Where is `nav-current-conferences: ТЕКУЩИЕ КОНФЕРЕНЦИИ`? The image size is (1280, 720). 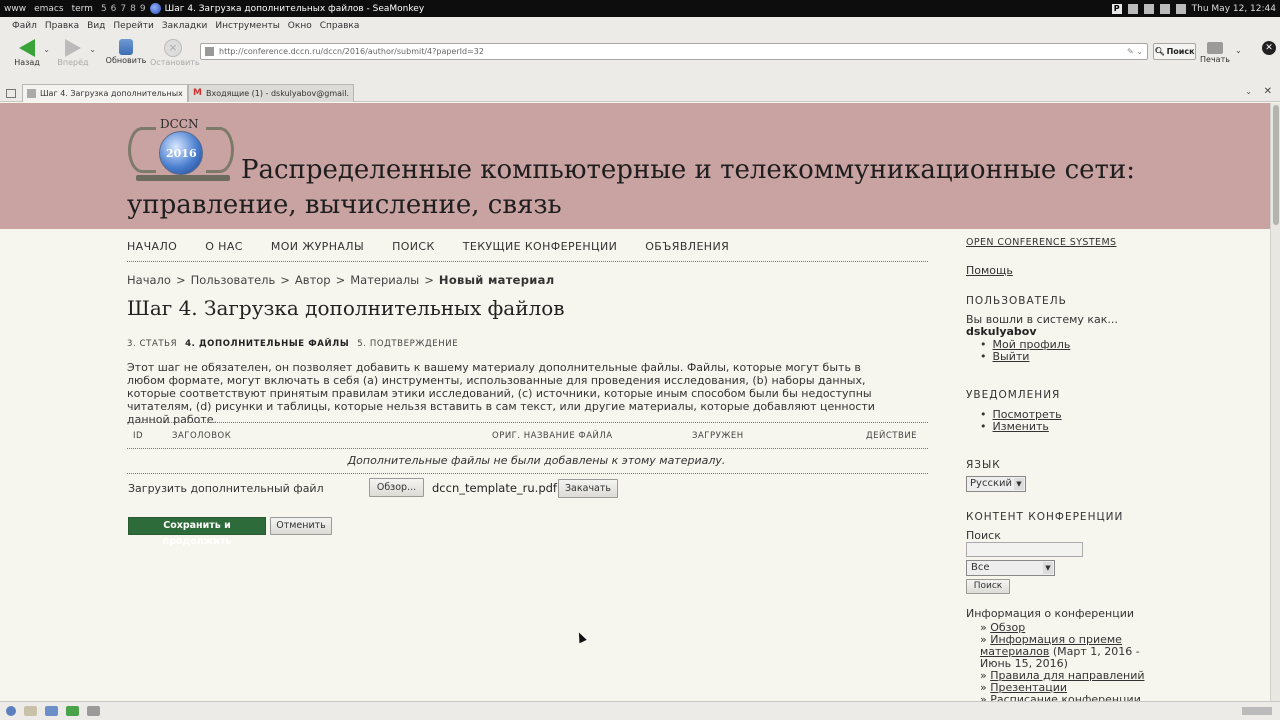
nav-current-conferences: ТЕКУЩИЕ КОНФЕРЕНЦИИ is located at coordinates (540, 246).